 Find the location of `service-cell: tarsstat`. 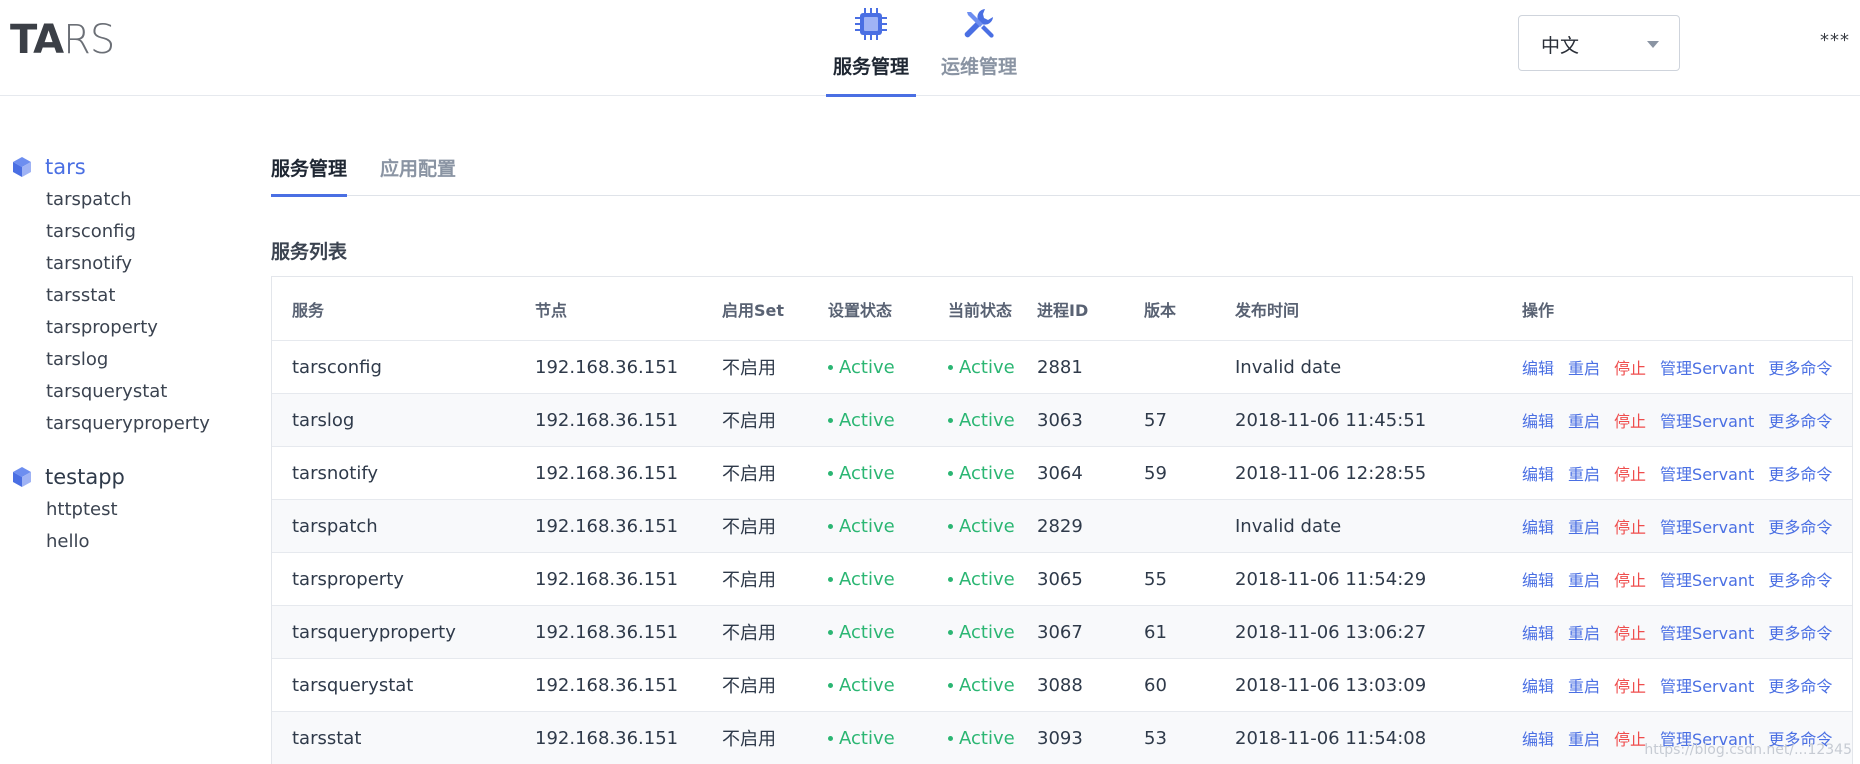

service-cell: tarsstat is located at coordinates (326, 738).